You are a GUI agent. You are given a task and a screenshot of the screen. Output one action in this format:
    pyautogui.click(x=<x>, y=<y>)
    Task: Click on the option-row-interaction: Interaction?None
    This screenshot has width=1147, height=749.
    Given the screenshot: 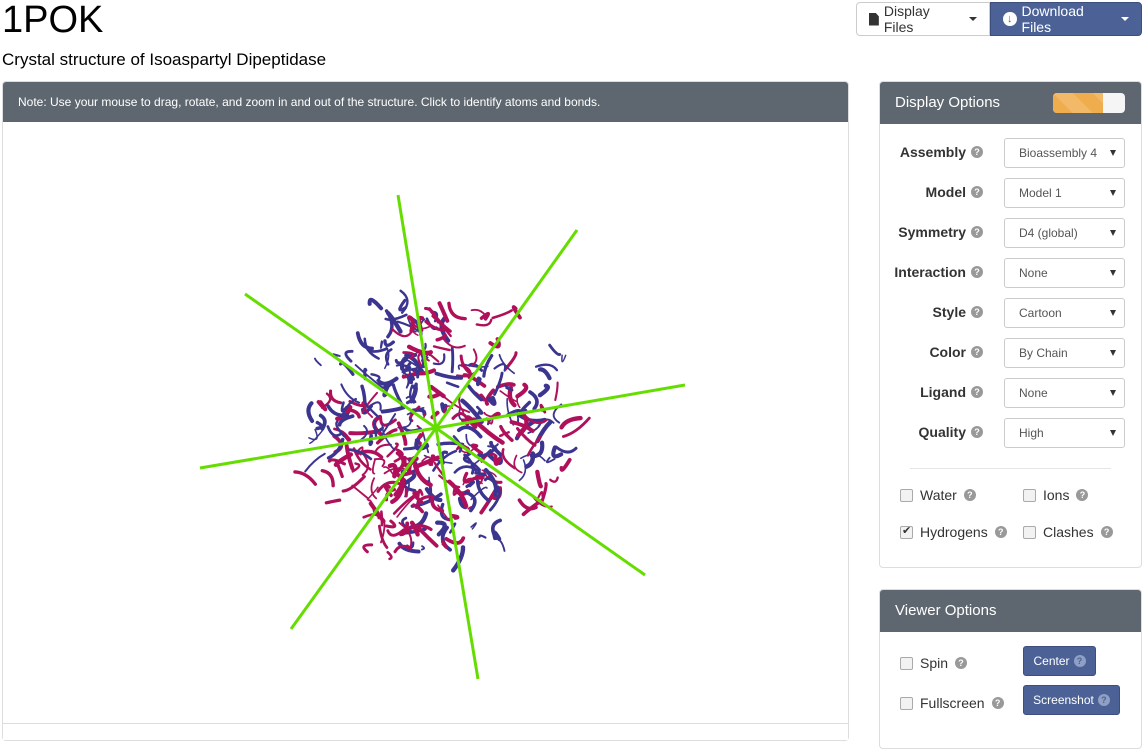 What is the action you would take?
    pyautogui.click(x=1010, y=273)
    